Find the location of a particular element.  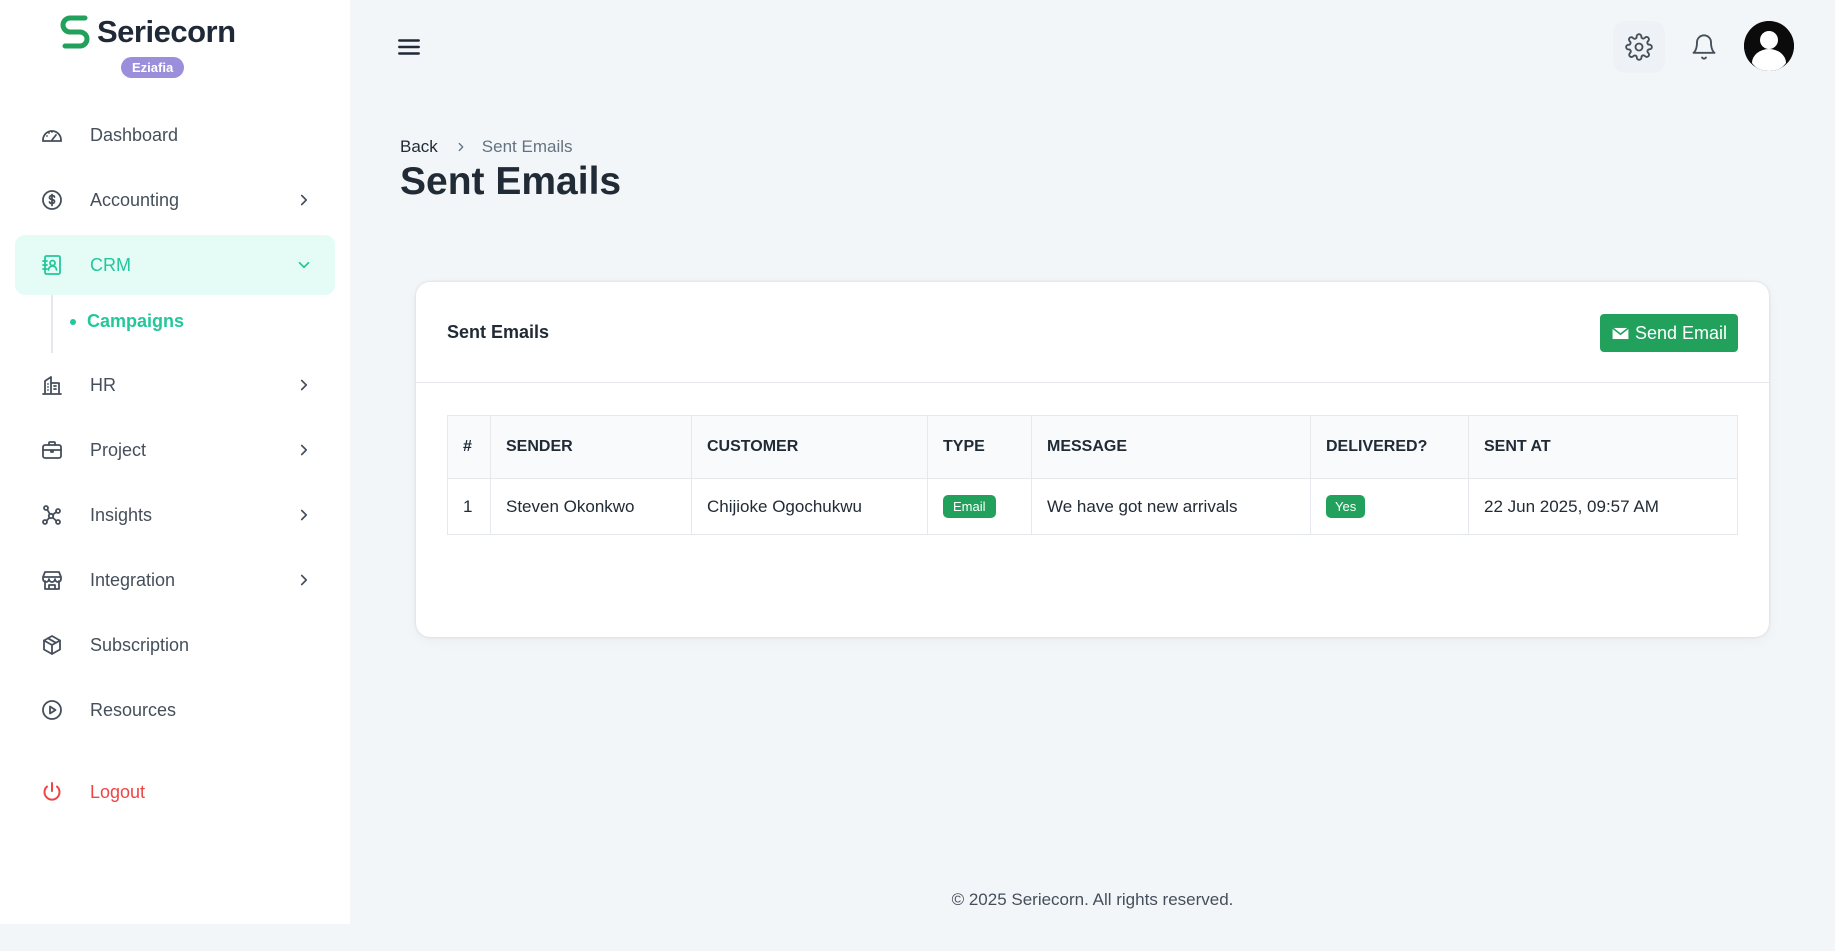

contact-book-icon is located at coordinates (52, 265).